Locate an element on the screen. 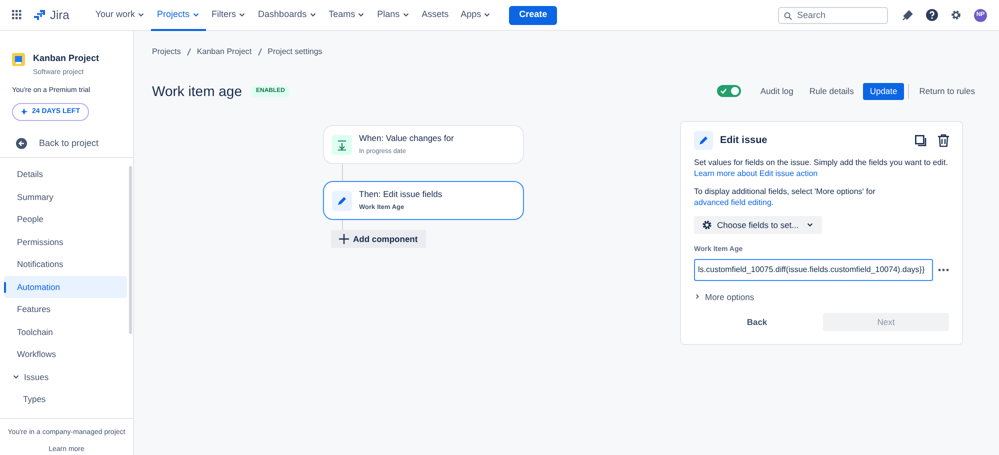 This screenshot has width=999, height=455. update-button: Update is located at coordinates (883, 91).